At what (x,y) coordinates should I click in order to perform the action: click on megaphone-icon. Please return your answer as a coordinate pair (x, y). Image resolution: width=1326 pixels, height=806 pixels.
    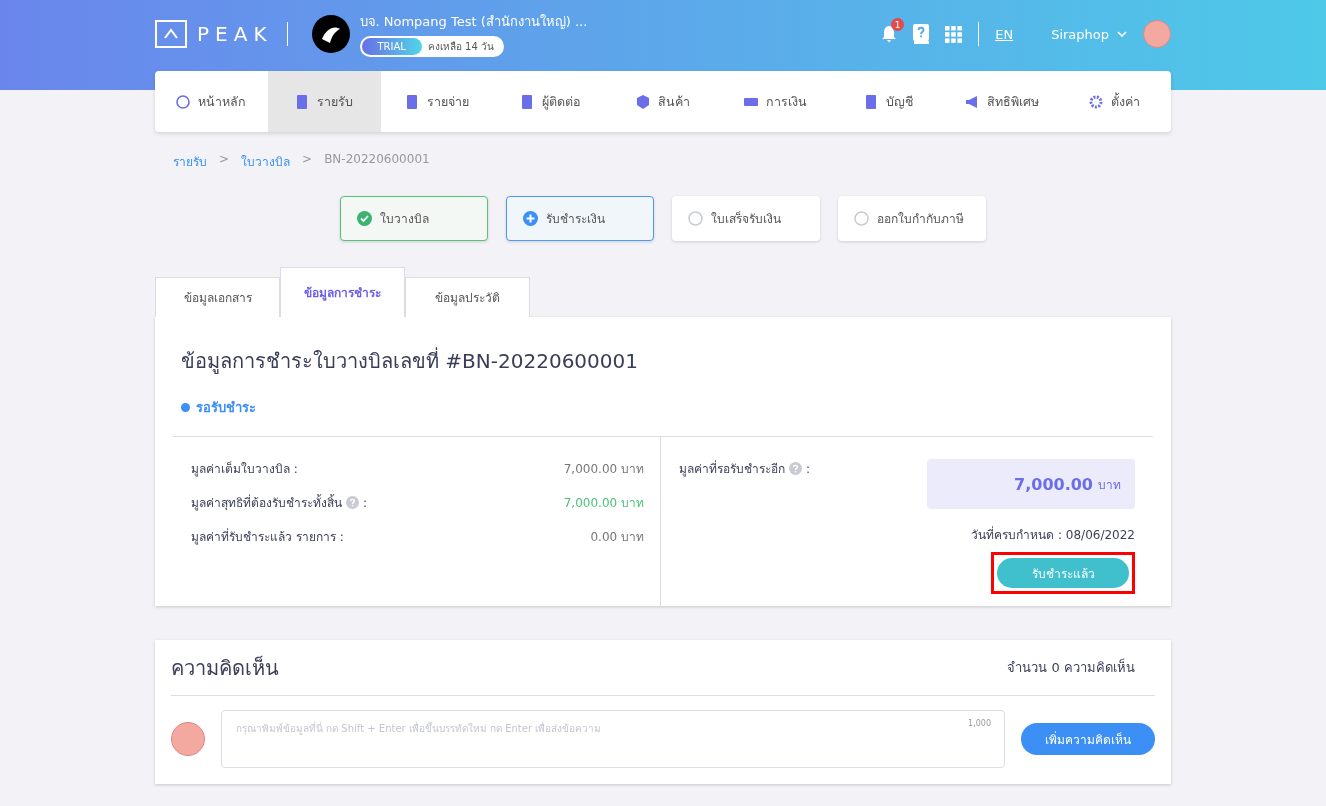
    Looking at the image, I should click on (971, 101).